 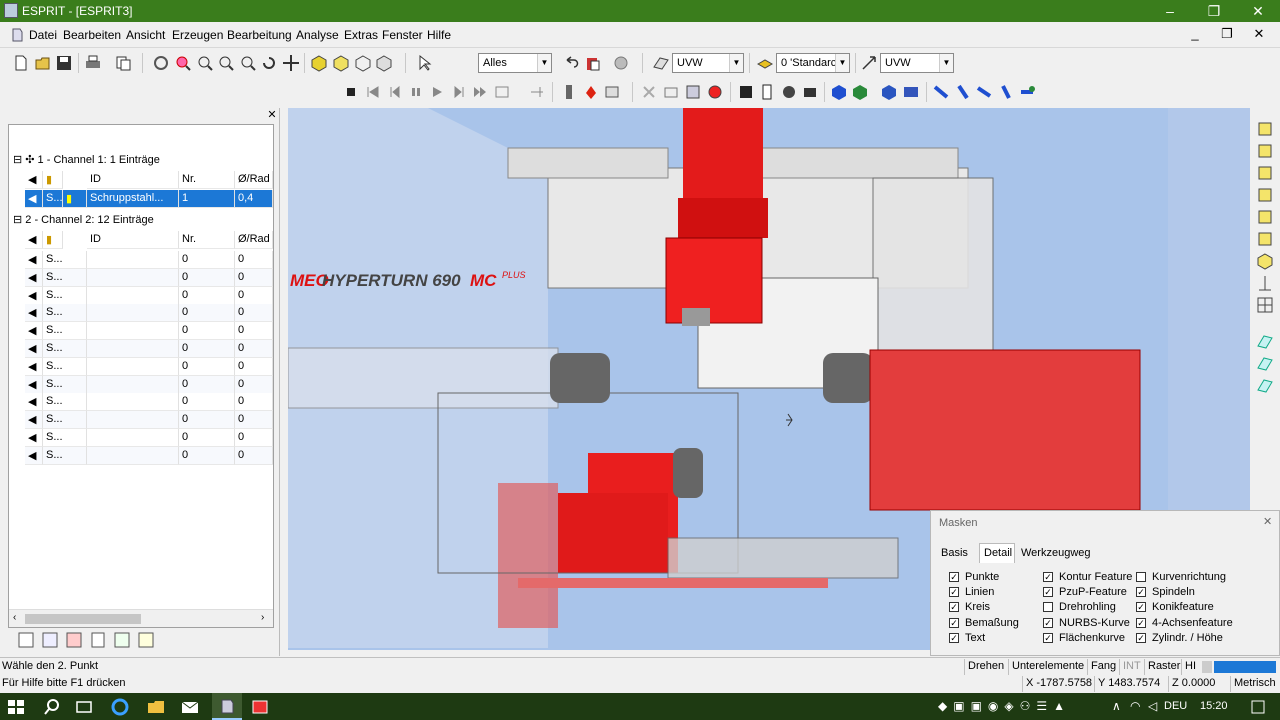 I want to click on status-unterelemente: Unterelemente, so click(x=1047, y=667).